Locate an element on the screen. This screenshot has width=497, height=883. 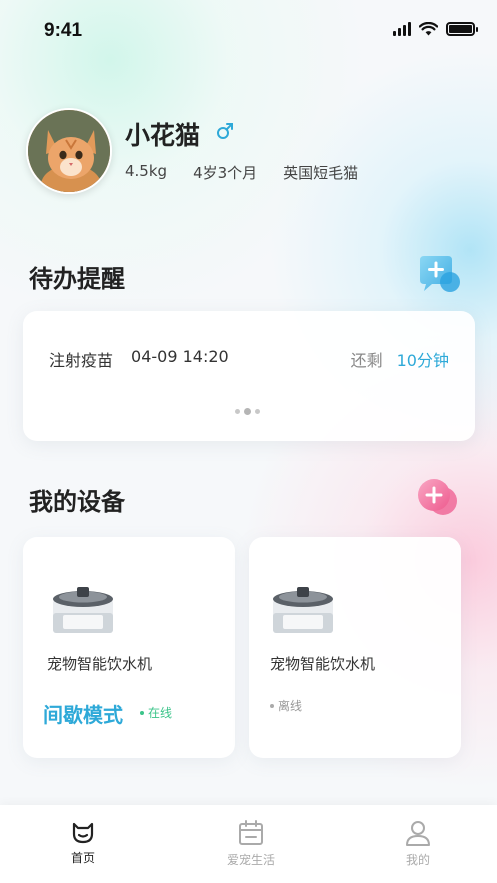
todo-item-name: 注射疫苗 is located at coordinates (81, 360).